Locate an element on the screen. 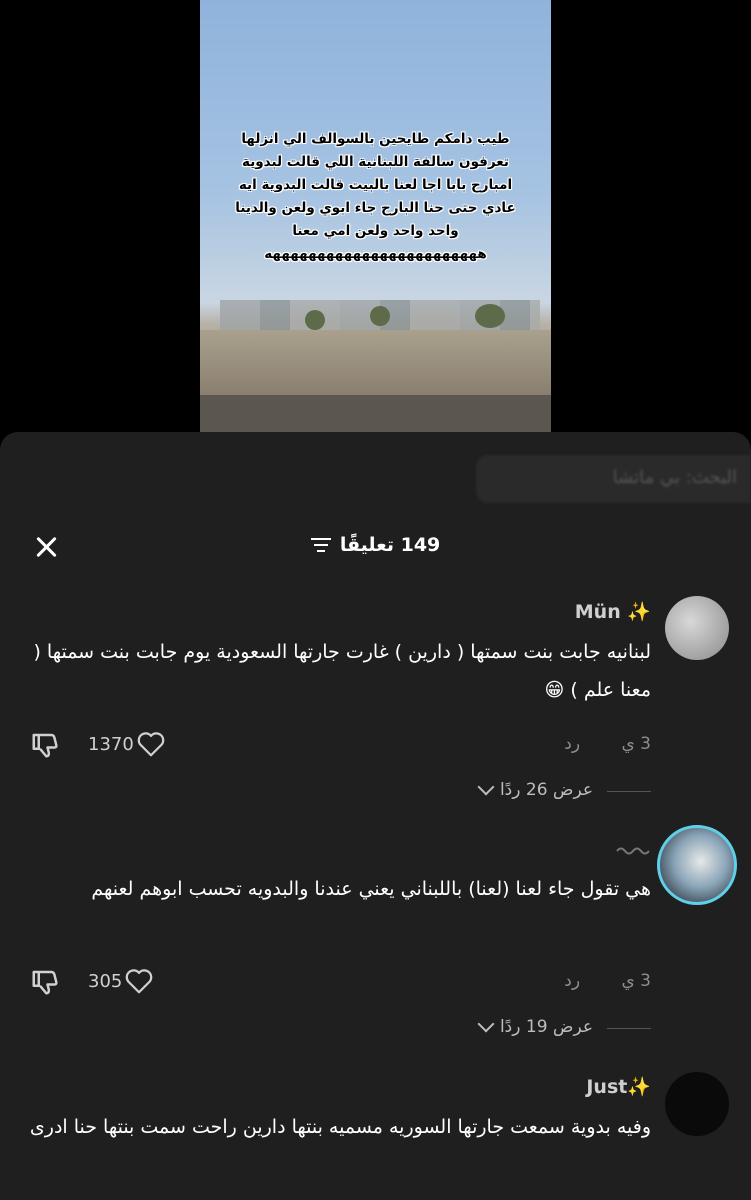  ghost-search-bar: البحث: بي ماتشا is located at coordinates (613, 479).